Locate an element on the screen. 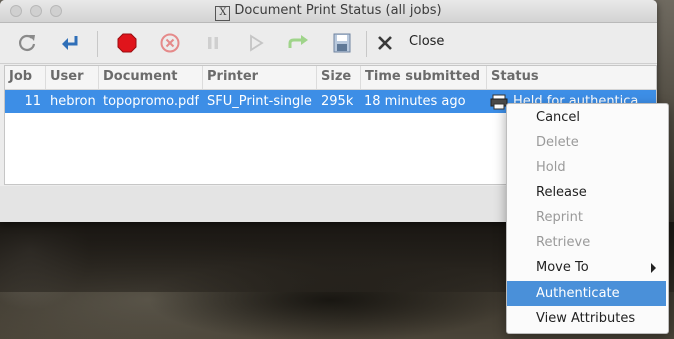 The height and width of the screenshot is (339, 674). cell-printer: SFU_Print-single is located at coordinates (259, 101).